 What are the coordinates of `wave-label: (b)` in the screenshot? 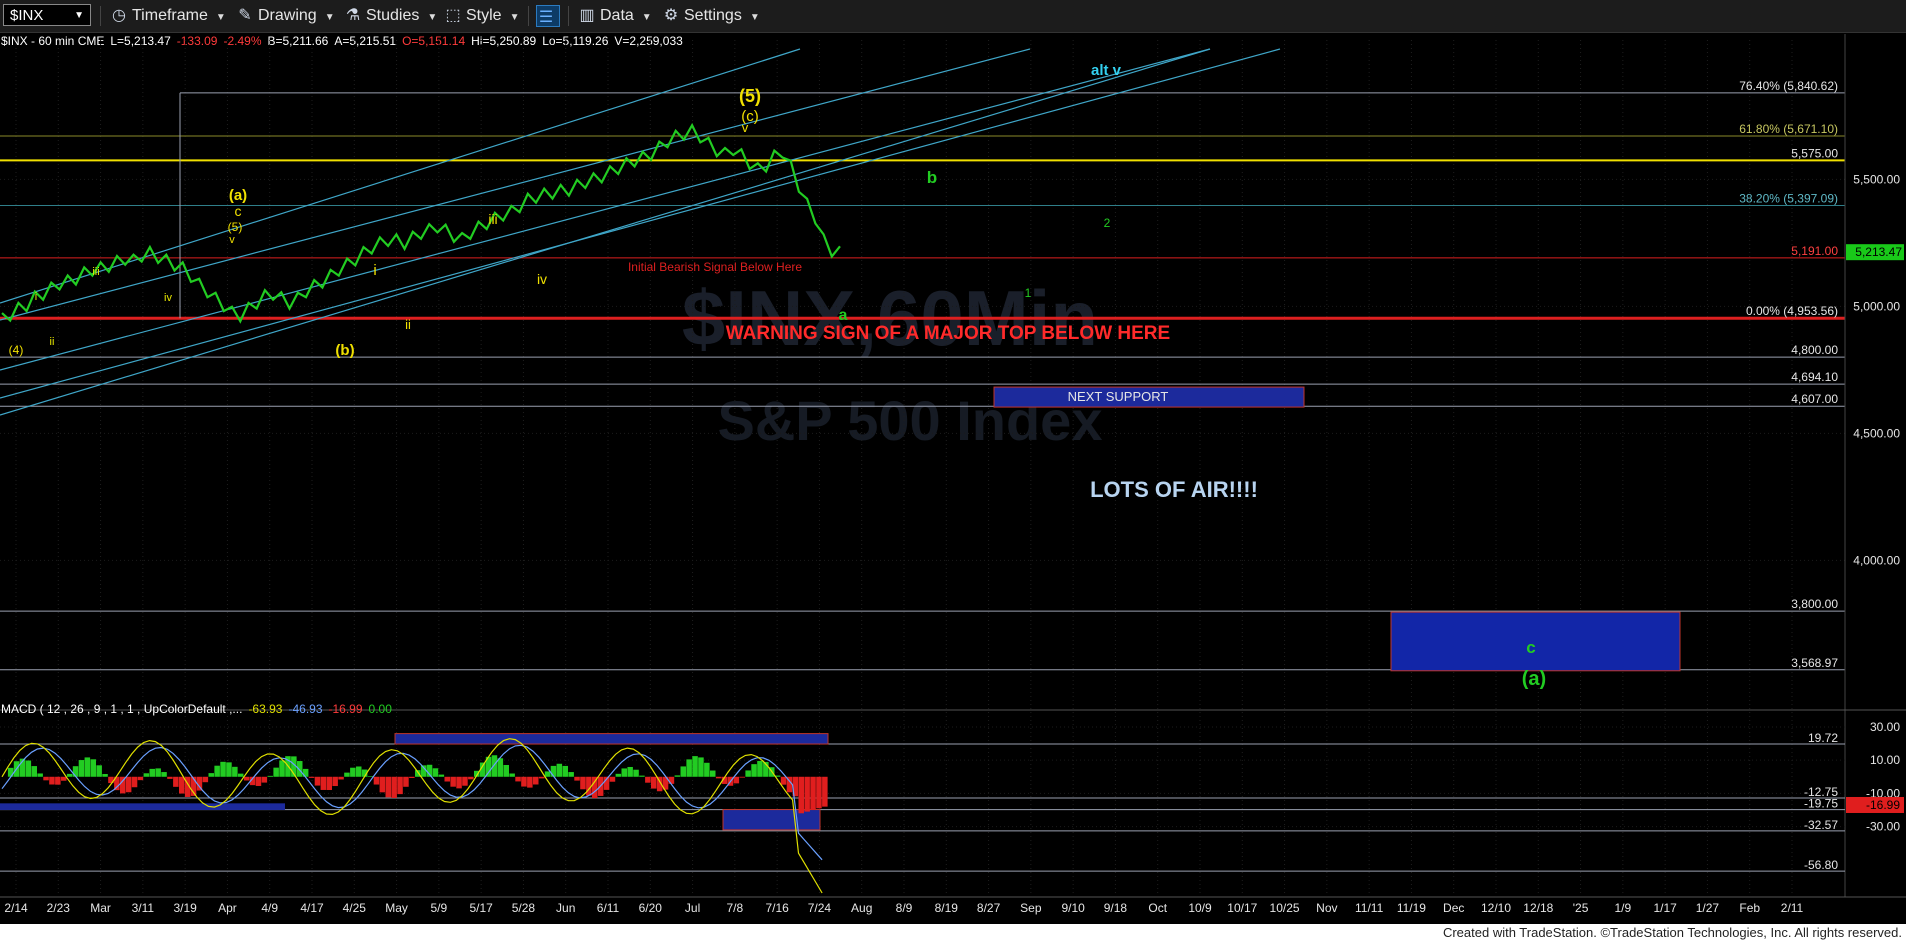 It's located at (344, 350).